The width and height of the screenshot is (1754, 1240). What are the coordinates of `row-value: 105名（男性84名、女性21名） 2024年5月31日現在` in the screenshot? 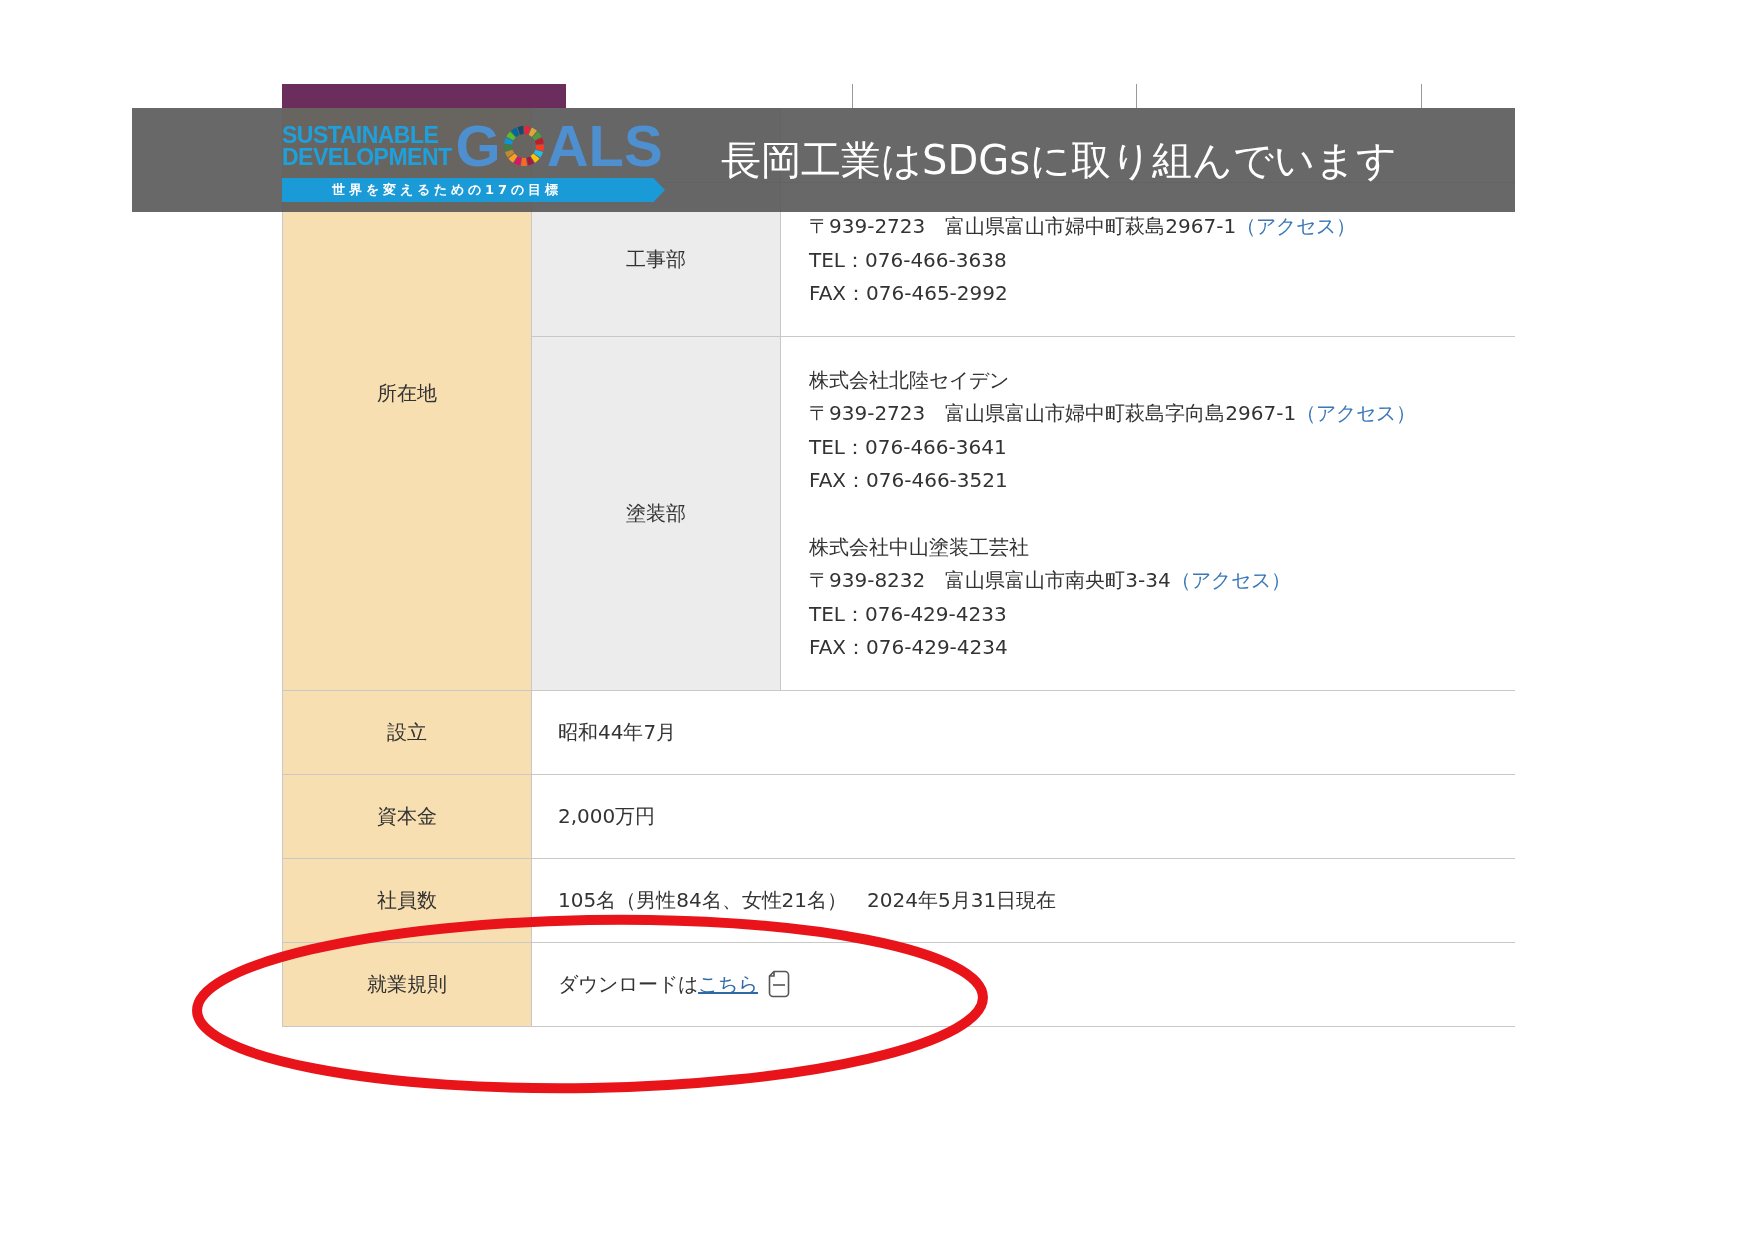 It's located at (807, 900).